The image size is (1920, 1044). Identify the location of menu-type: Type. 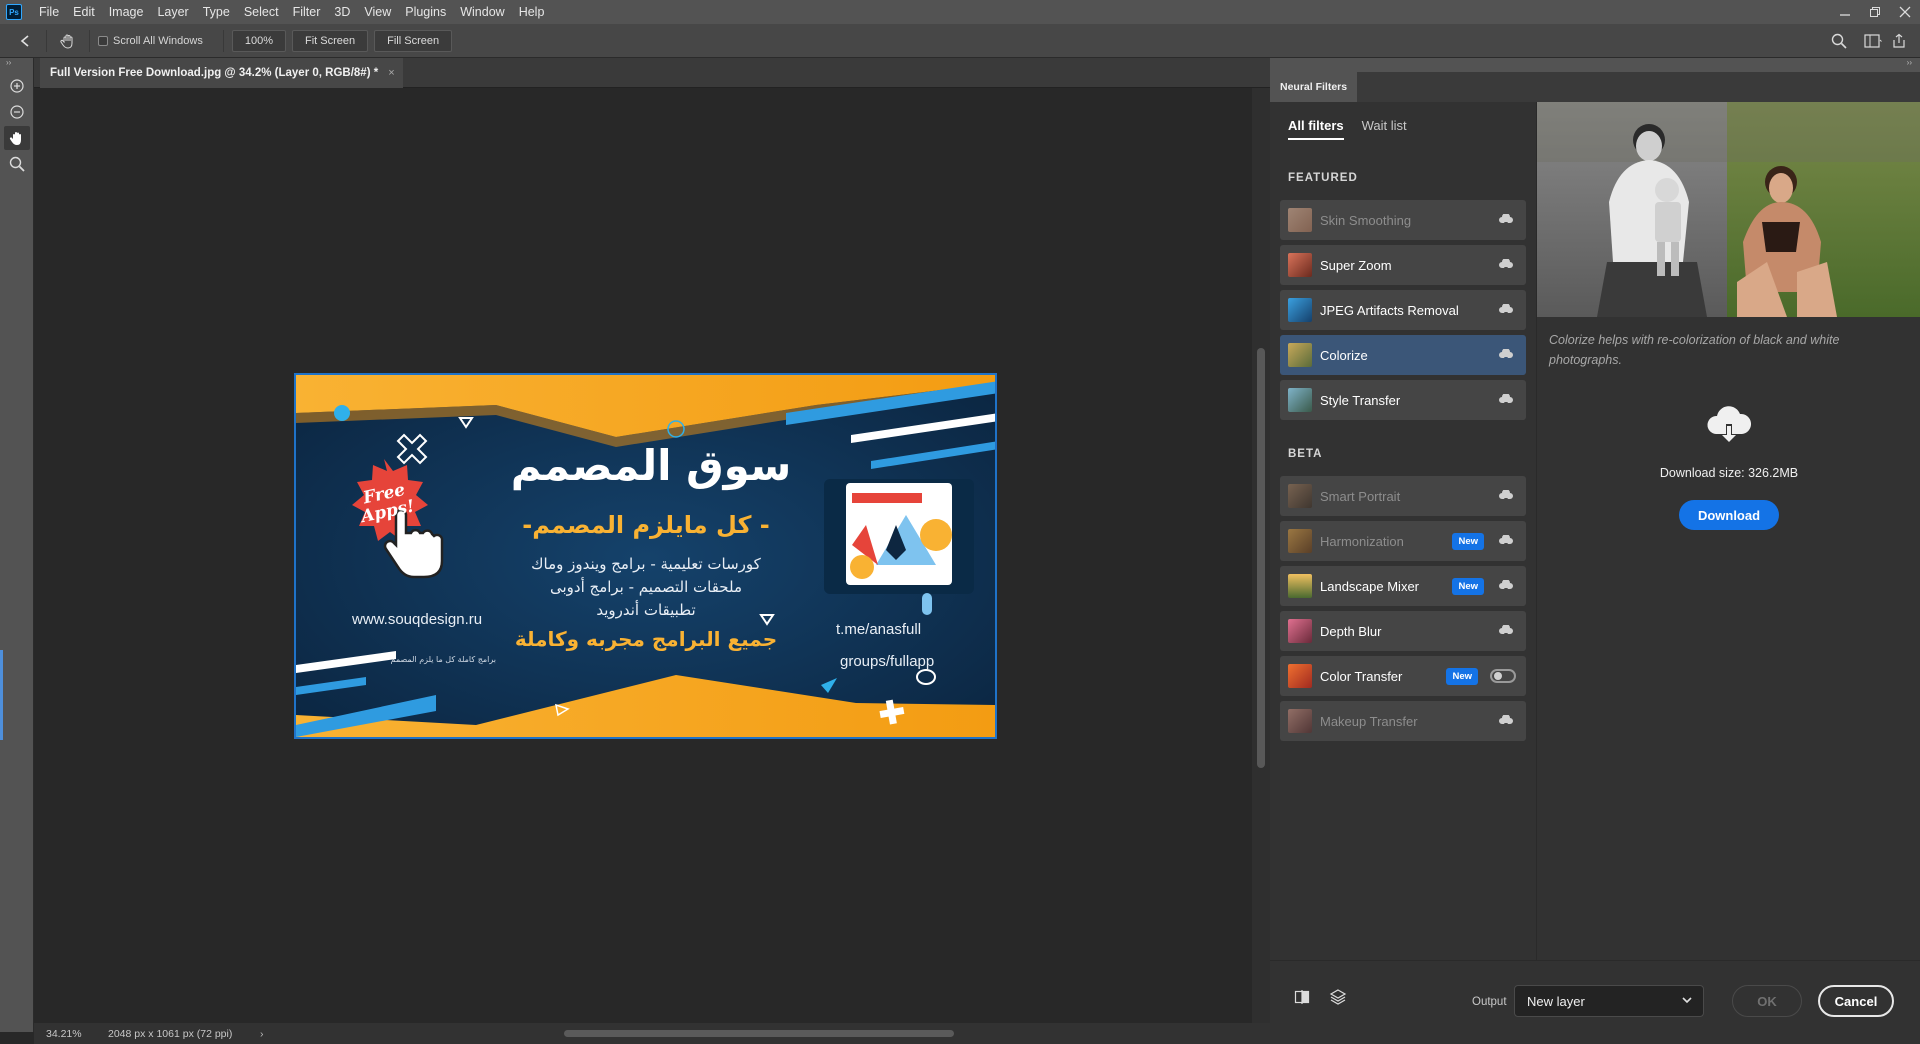
(216, 12).